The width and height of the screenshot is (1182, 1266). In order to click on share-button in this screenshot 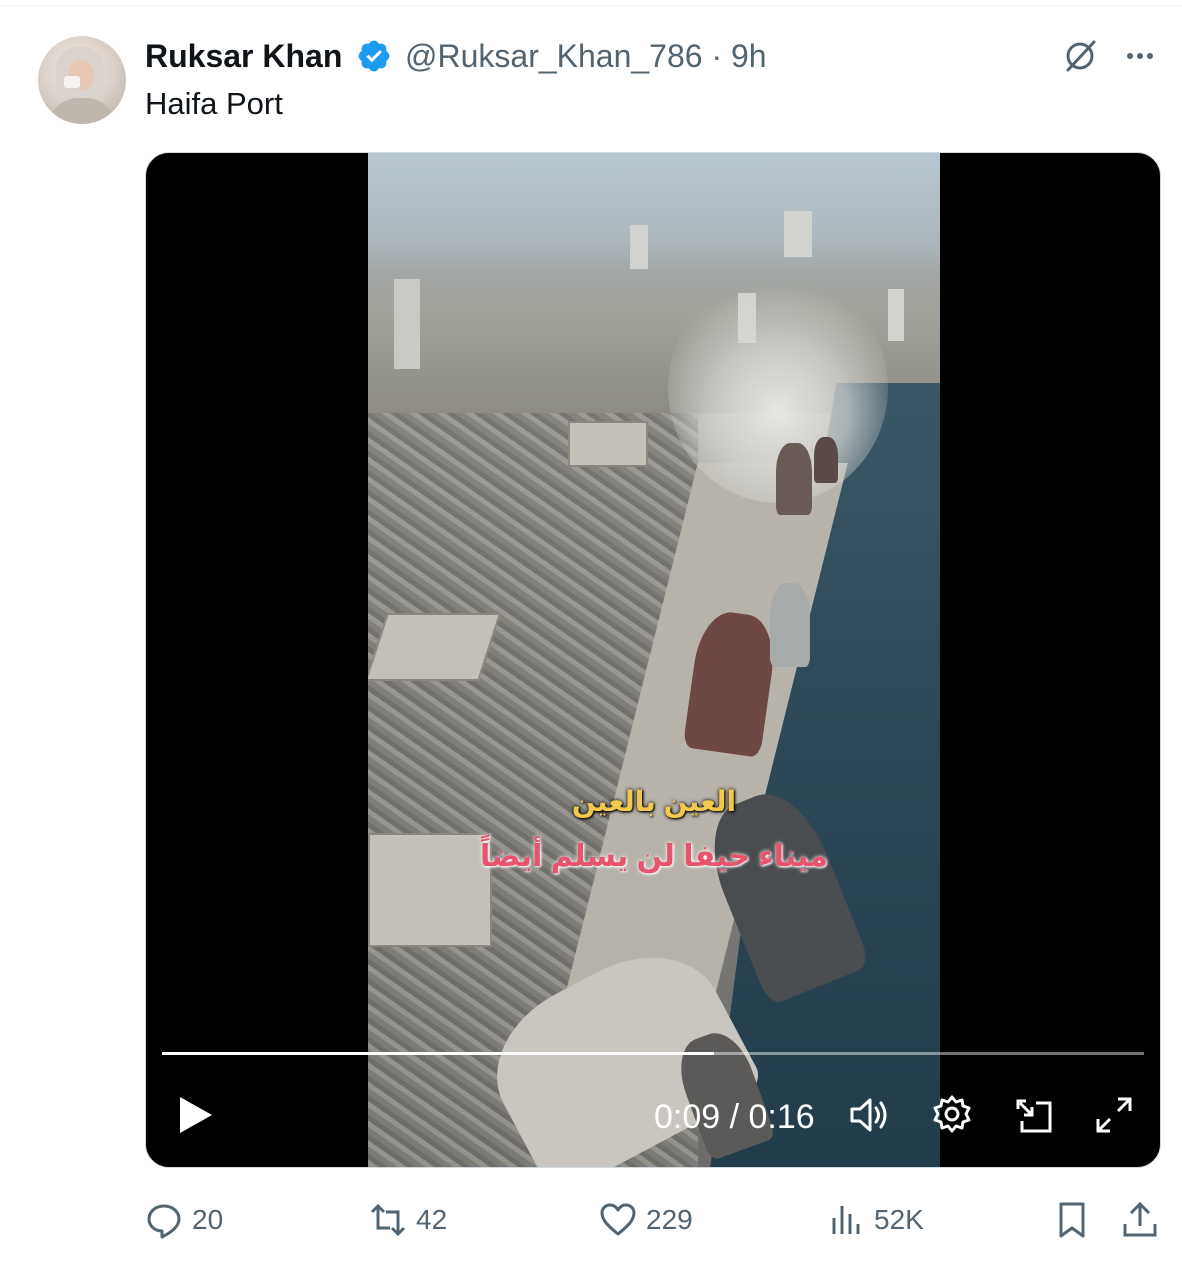, I will do `click(1144, 1220)`.